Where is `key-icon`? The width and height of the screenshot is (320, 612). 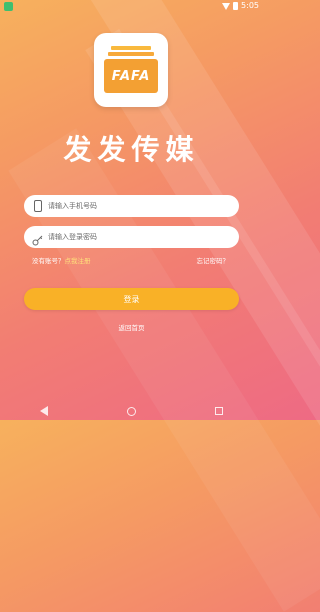
key-icon is located at coordinates (37, 238).